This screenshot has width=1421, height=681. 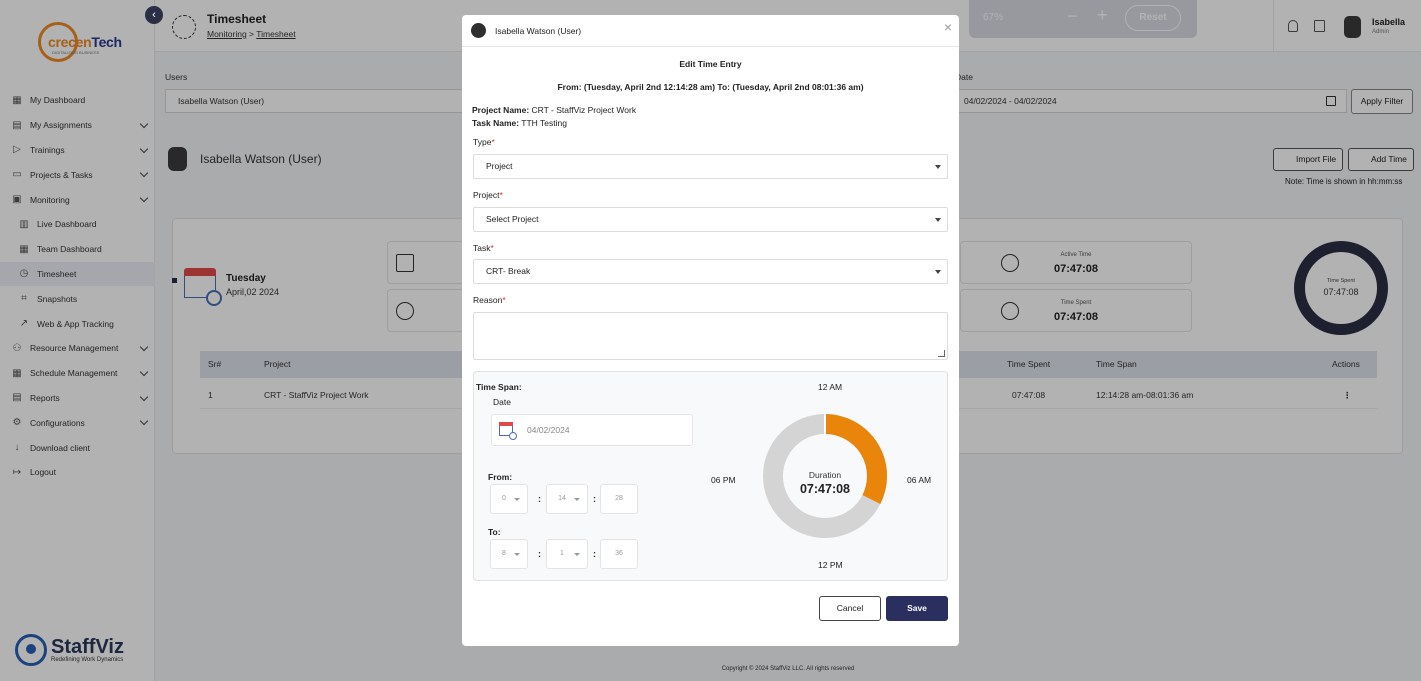 What do you see at coordinates (538, 31) in the screenshot?
I see `modal-user-name: Isabella Watson (User)` at bounding box center [538, 31].